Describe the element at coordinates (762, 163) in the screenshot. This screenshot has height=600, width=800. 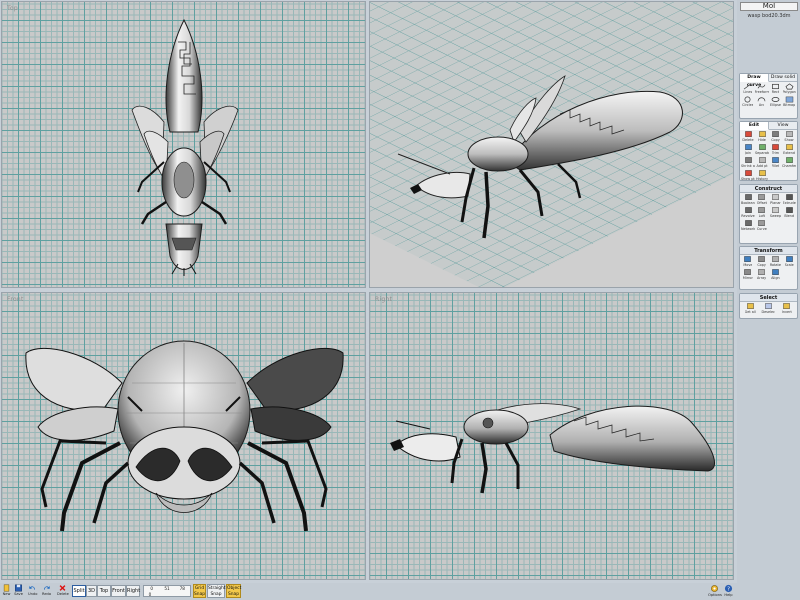
I see `edit-add-pt-button: Add pt` at that location.